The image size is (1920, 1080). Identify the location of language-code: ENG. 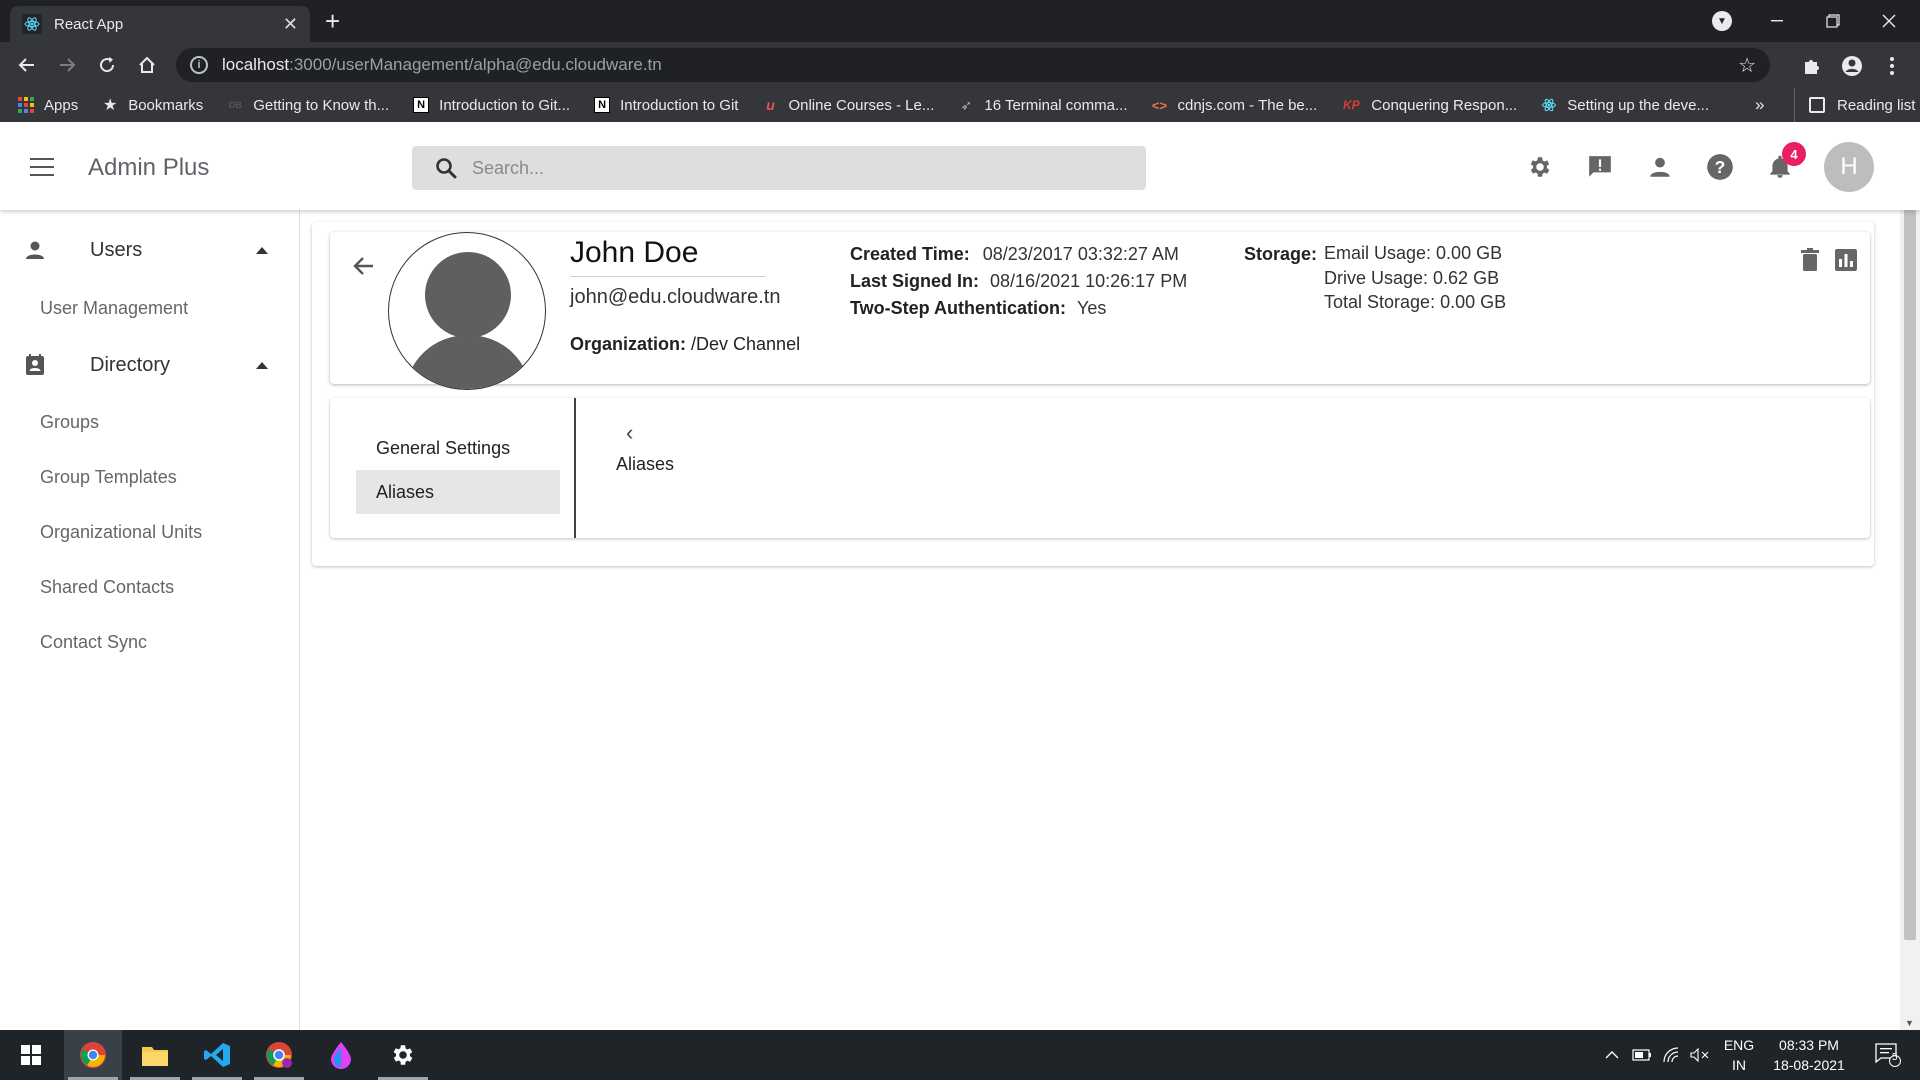
(1739, 1045).